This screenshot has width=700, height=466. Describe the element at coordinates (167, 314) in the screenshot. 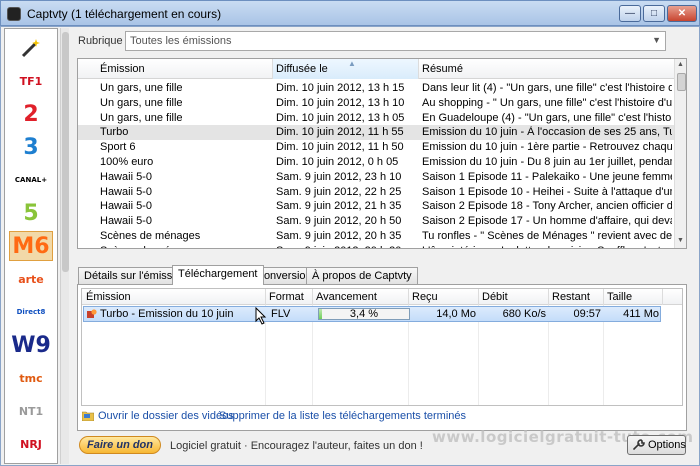

I see `download-emission: Turbo - Emission du 10 juin` at that location.